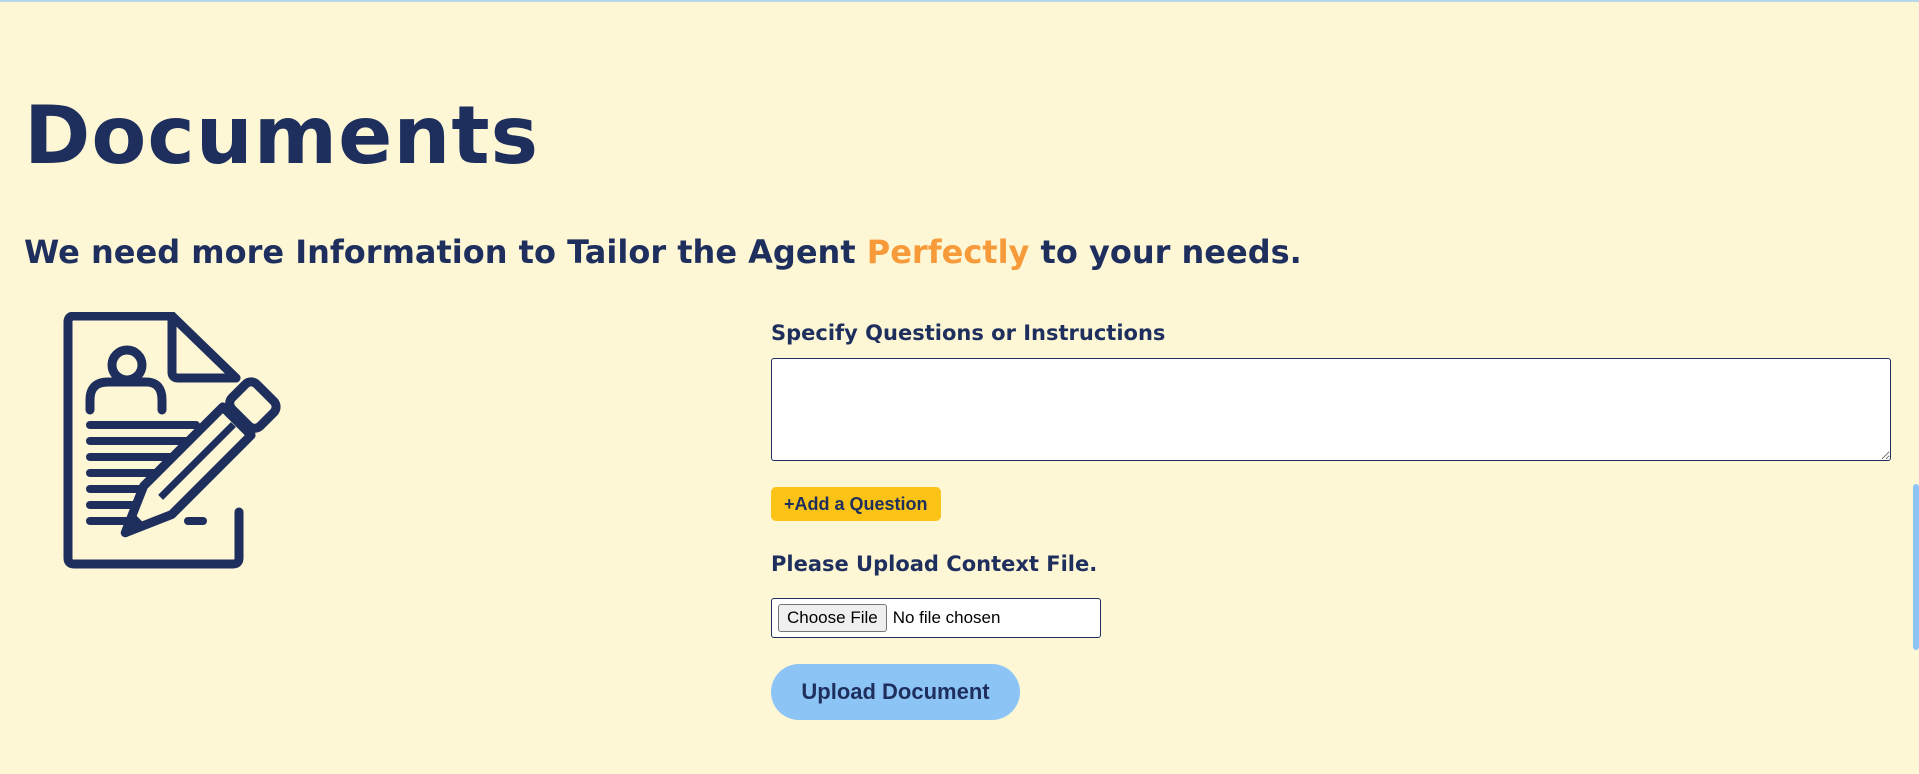 This screenshot has width=1919, height=774. Describe the element at coordinates (1916, 567) in the screenshot. I see `scrollbar-thumb` at that location.